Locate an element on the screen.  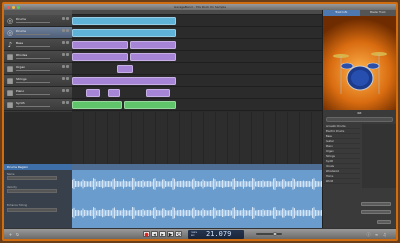
track-row: ▦ Piano is located at coordinates (38, 93).